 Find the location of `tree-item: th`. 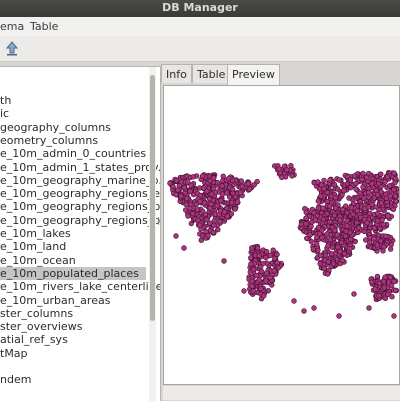

tree-item: th is located at coordinates (5, 100).